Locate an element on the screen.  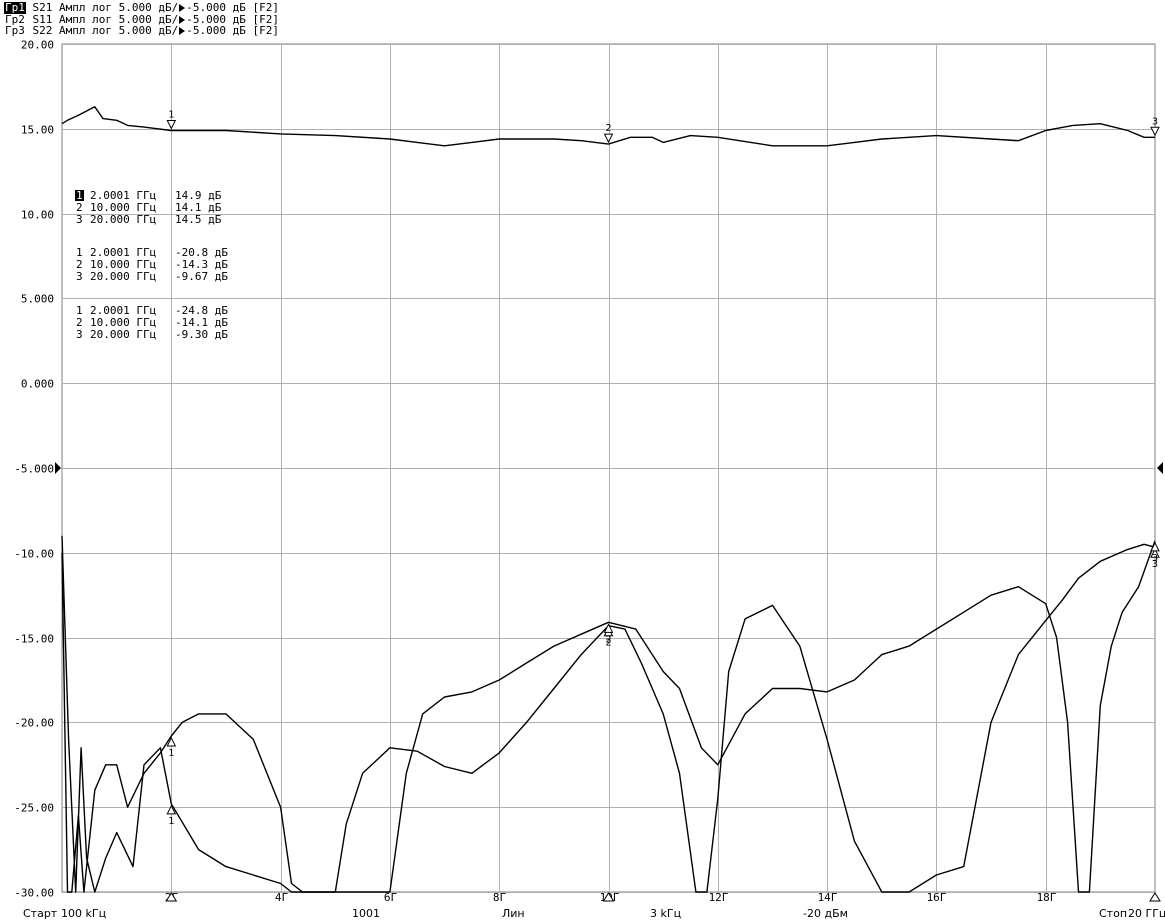
y-tick-label: 0.000 is located at coordinates (37, 384).